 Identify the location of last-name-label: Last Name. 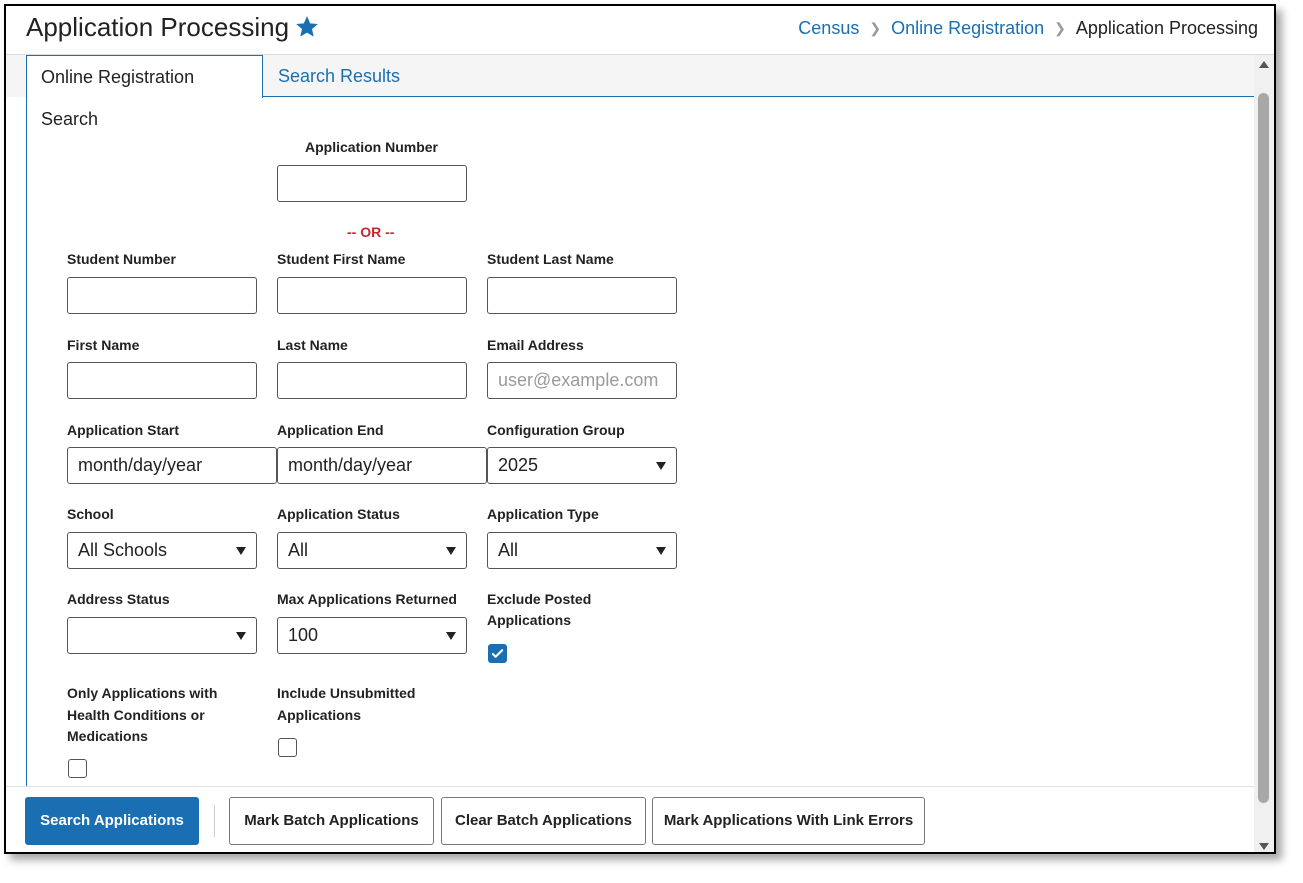
(312, 345).